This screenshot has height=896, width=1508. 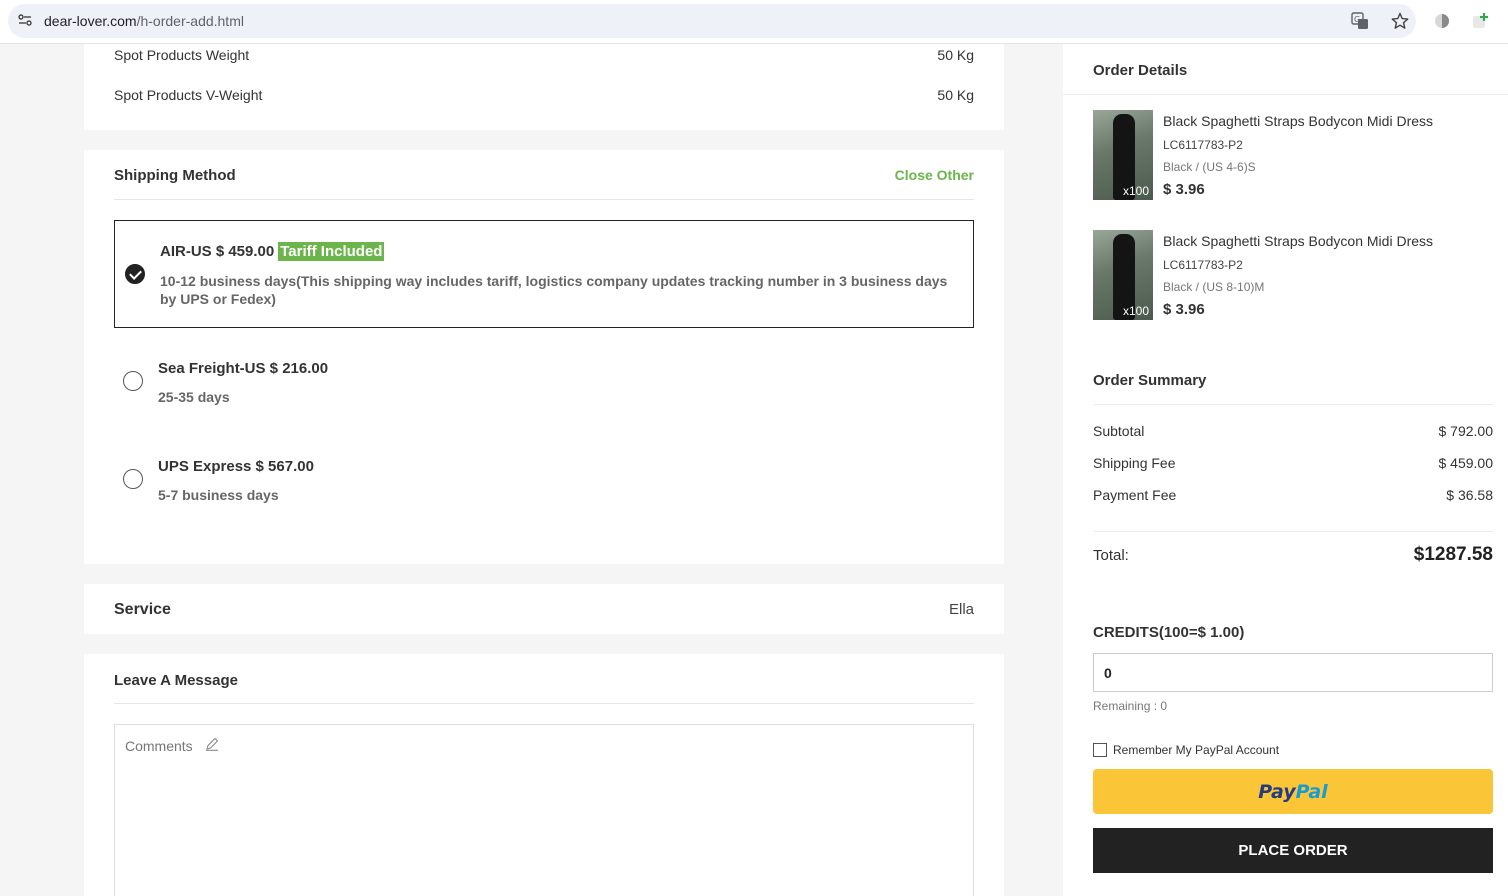 What do you see at coordinates (1469, 495) in the screenshot?
I see `payment-fee-value: $ 36.58` at bounding box center [1469, 495].